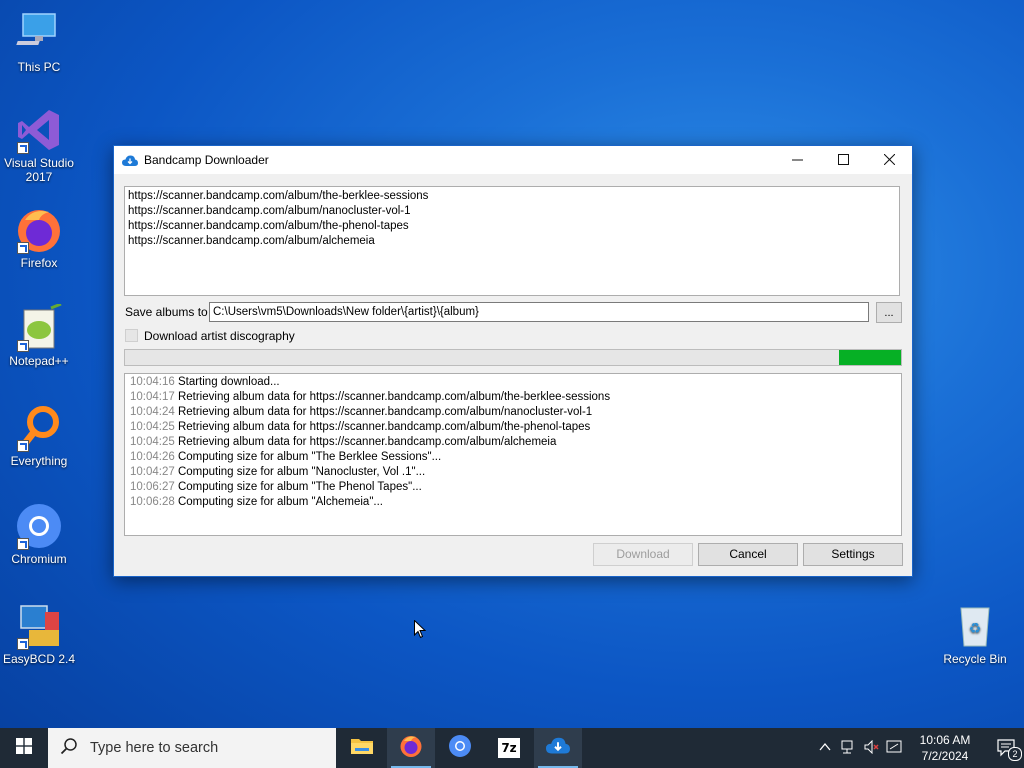 This screenshot has width=1024, height=768. Describe the element at coordinates (825, 747) in the screenshot. I see `chevron-up-icon` at that location.